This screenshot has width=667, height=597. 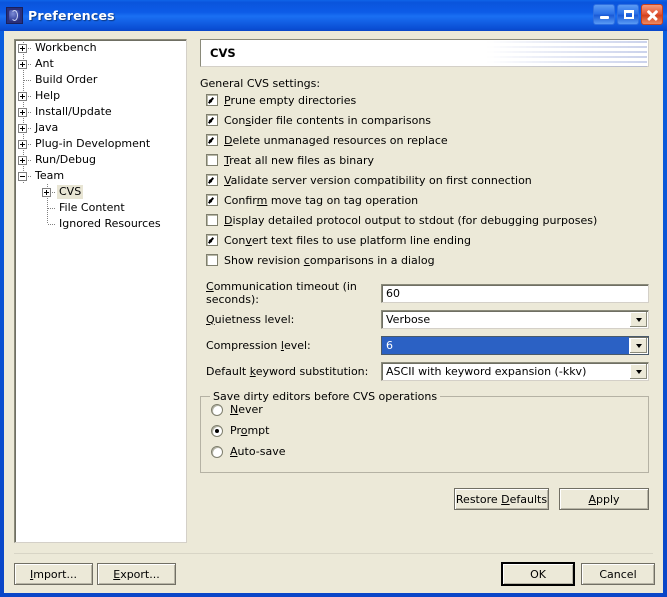 I want to click on maximize-button, so click(x=628, y=14).